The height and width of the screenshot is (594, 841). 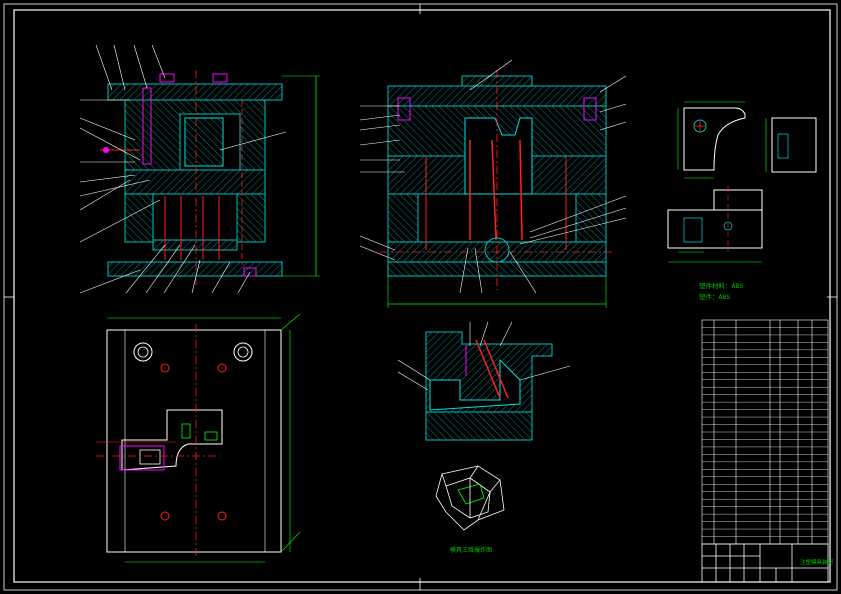 I want to click on plastic-part-note: 塑件：ABS, so click(x=714, y=296).